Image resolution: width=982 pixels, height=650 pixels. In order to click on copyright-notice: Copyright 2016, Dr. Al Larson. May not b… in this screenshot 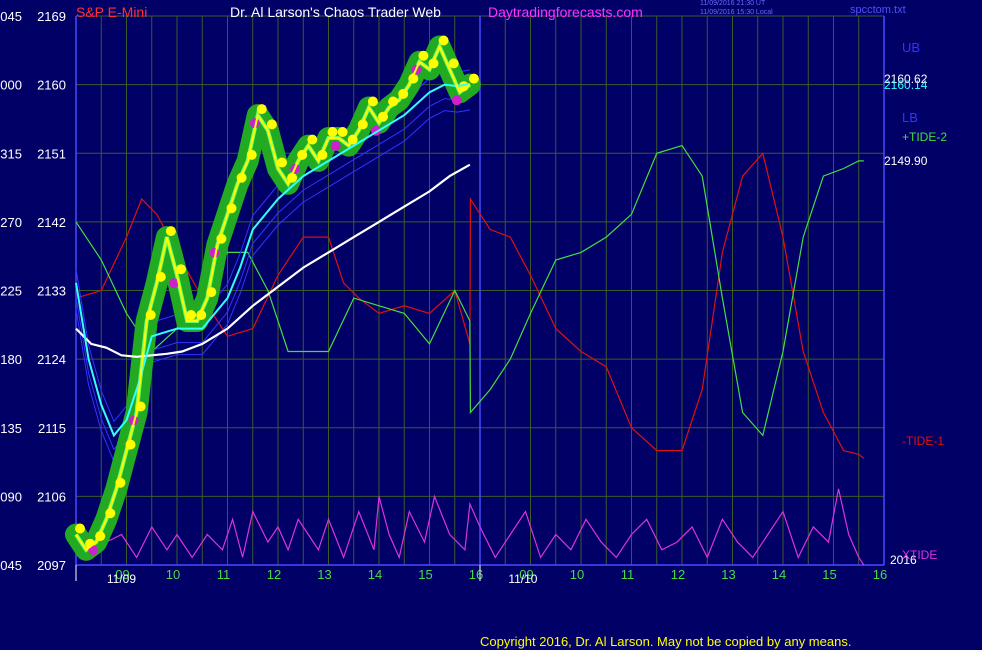, I will do `click(666, 641)`.